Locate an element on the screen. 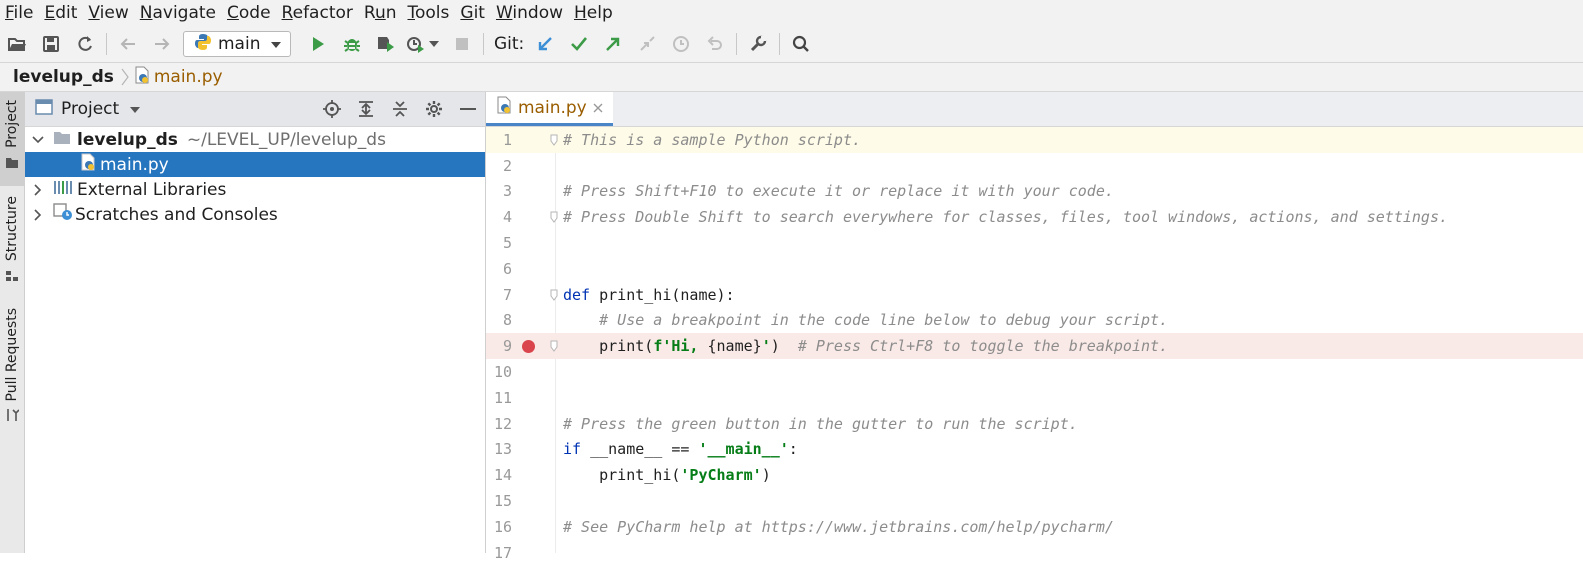  menu-item-text: it is located at coordinates (479, 13).